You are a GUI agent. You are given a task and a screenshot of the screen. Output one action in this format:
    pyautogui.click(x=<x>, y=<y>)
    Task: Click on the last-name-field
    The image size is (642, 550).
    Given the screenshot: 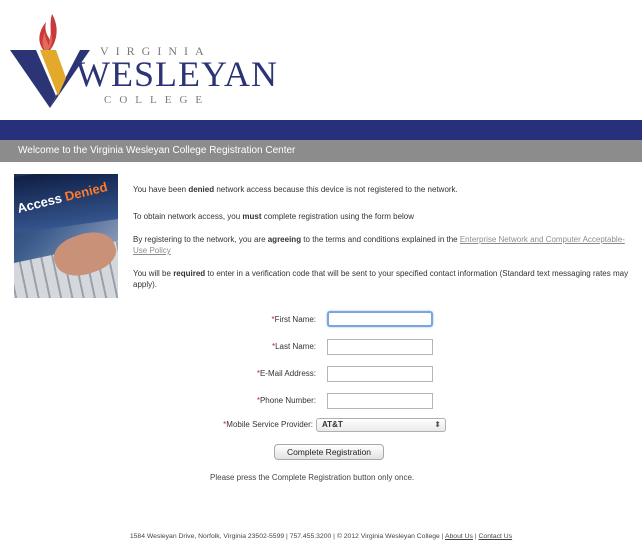 What is the action you would take?
    pyautogui.click(x=380, y=347)
    